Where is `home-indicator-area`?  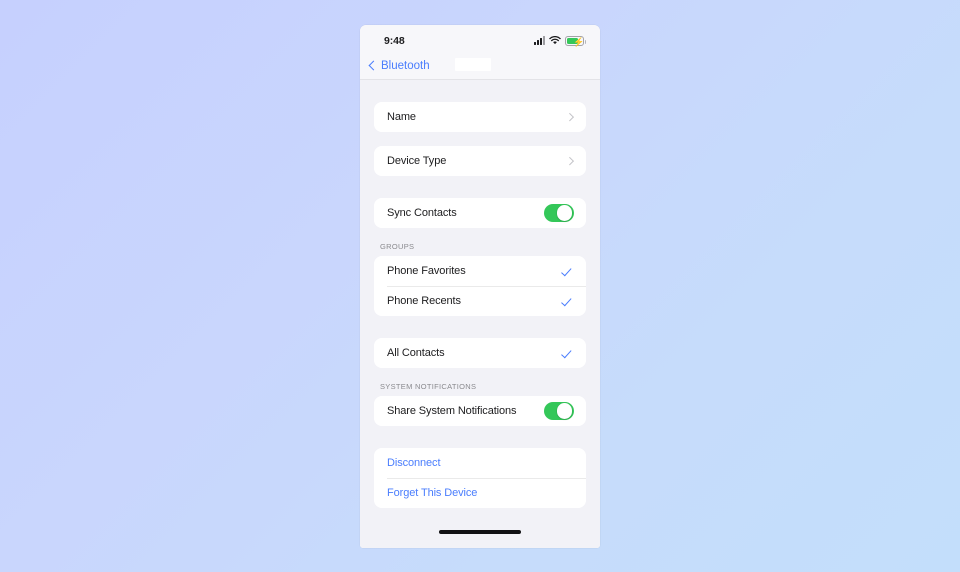
home-indicator-area is located at coordinates (480, 535).